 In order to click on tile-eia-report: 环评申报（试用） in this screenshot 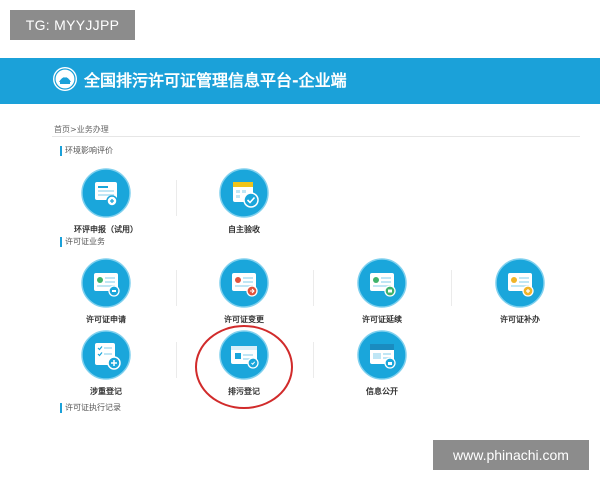, I will do `click(106, 208)`.